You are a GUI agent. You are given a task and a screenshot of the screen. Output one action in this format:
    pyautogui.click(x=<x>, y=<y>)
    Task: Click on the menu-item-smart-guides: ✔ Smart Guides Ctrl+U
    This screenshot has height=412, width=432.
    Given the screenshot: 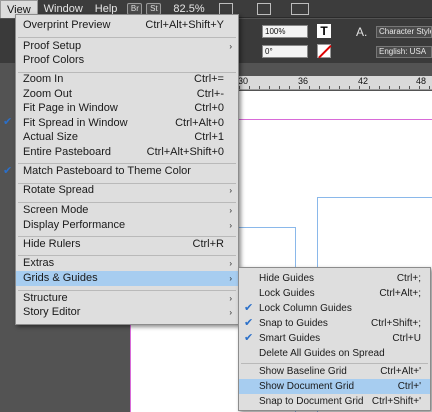 What is the action you would take?
    pyautogui.click(x=334, y=338)
    